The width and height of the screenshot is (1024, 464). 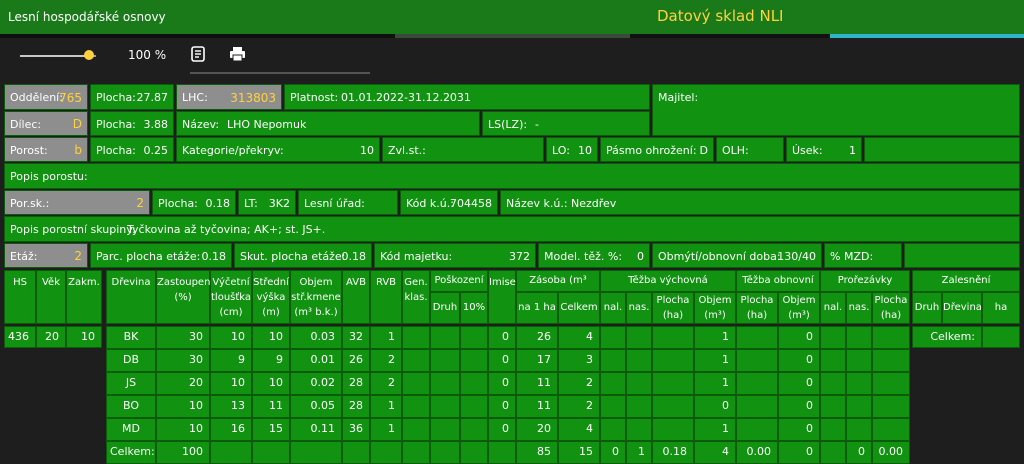 What do you see at coordinates (459, 281) in the screenshot?
I see `poskozeni-header: Poškození` at bounding box center [459, 281].